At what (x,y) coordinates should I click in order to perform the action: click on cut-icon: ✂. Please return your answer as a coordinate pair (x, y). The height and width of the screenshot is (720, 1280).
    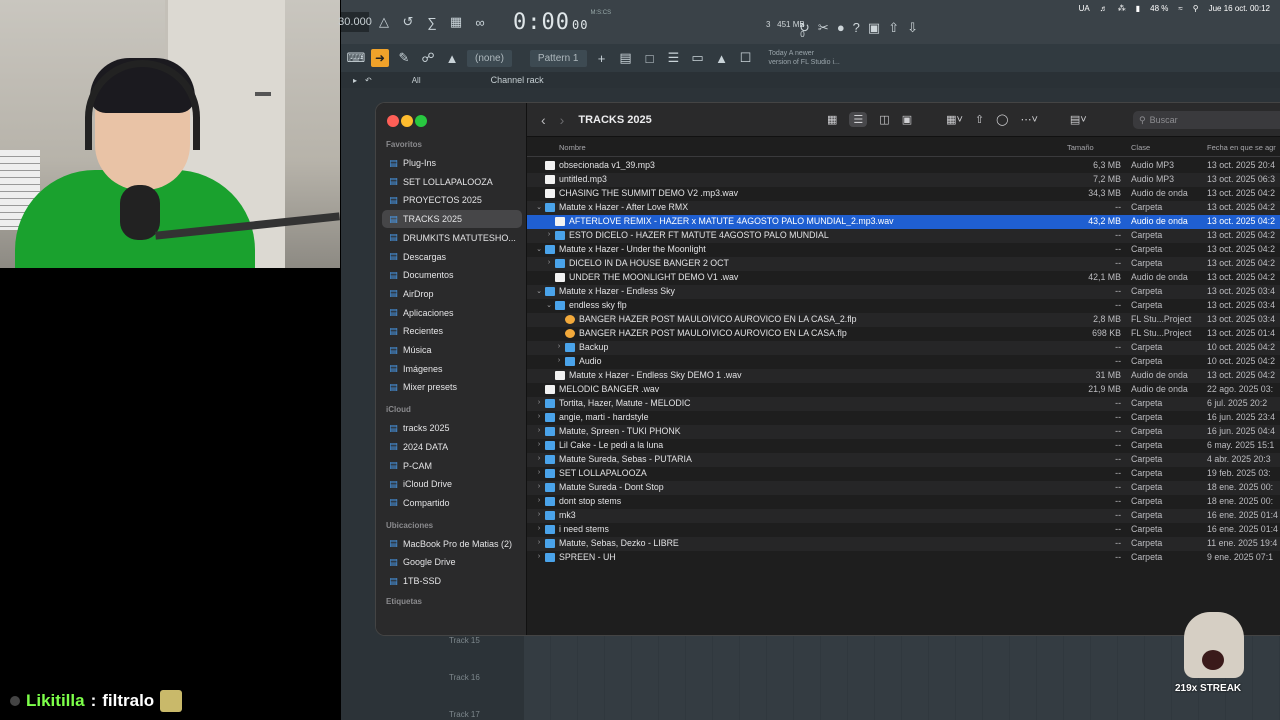
    Looking at the image, I should click on (823, 28).